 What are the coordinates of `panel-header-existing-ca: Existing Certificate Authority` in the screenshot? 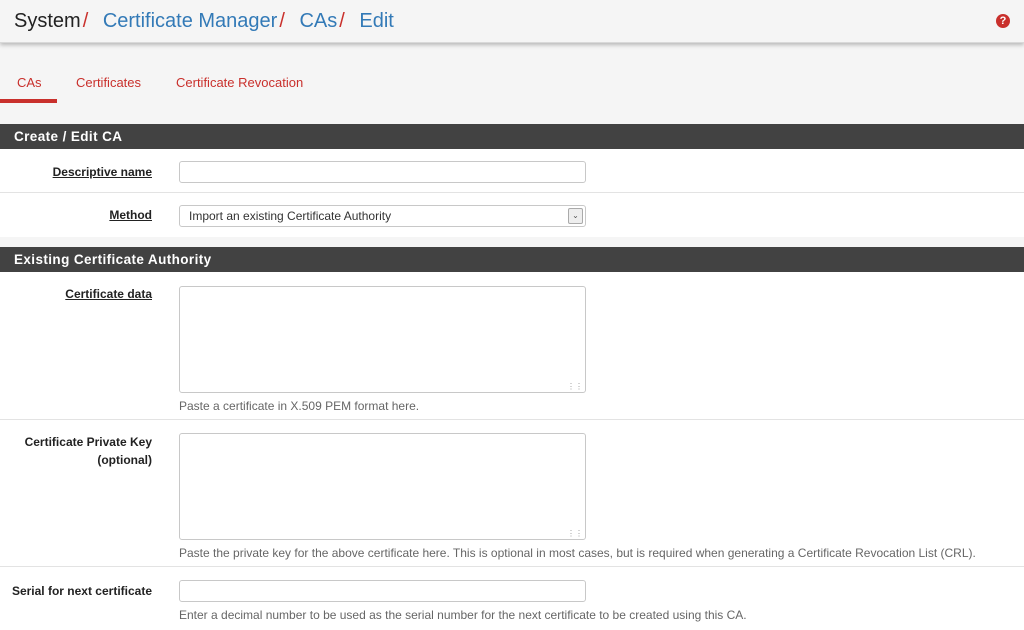 It's located at (512, 259).